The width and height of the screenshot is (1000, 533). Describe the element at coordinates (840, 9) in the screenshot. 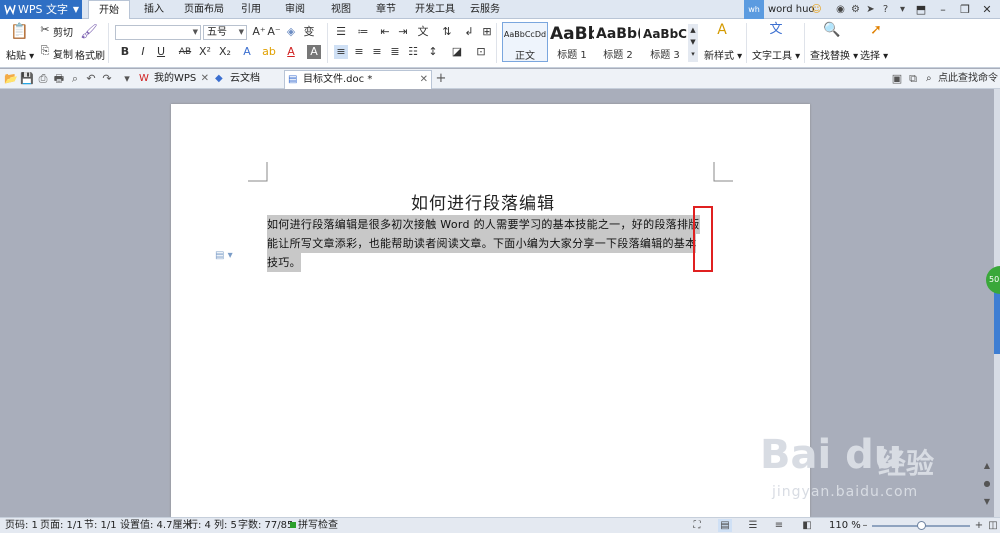

I see `skin-icon: ◉` at that location.